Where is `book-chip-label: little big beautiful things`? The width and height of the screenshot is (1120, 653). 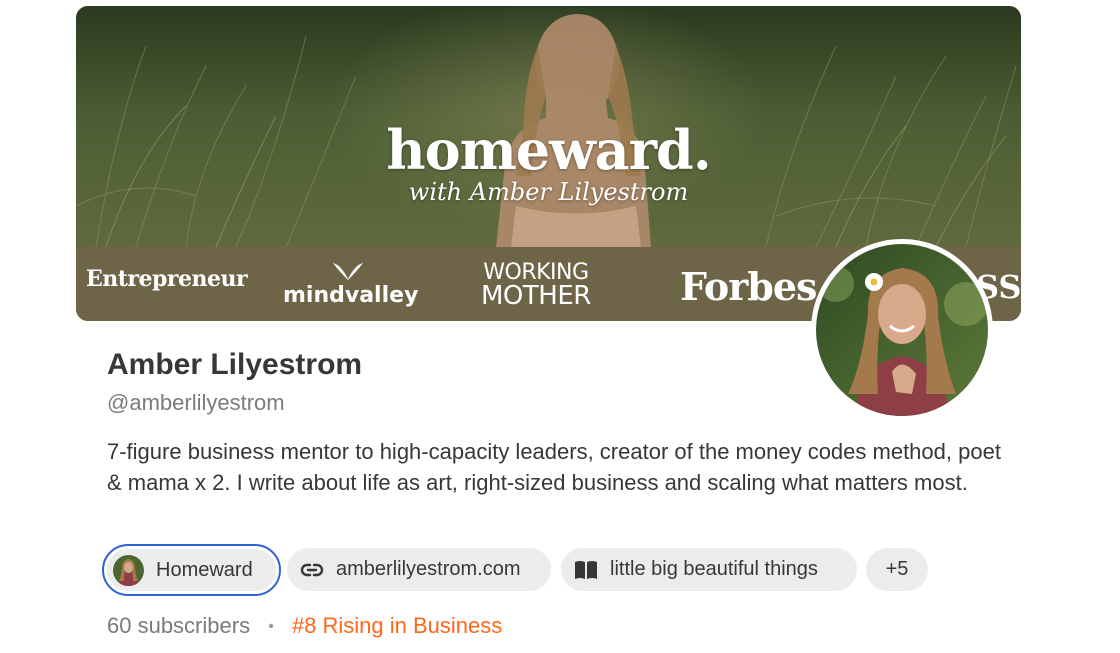 book-chip-label: little big beautiful things is located at coordinates (714, 569).